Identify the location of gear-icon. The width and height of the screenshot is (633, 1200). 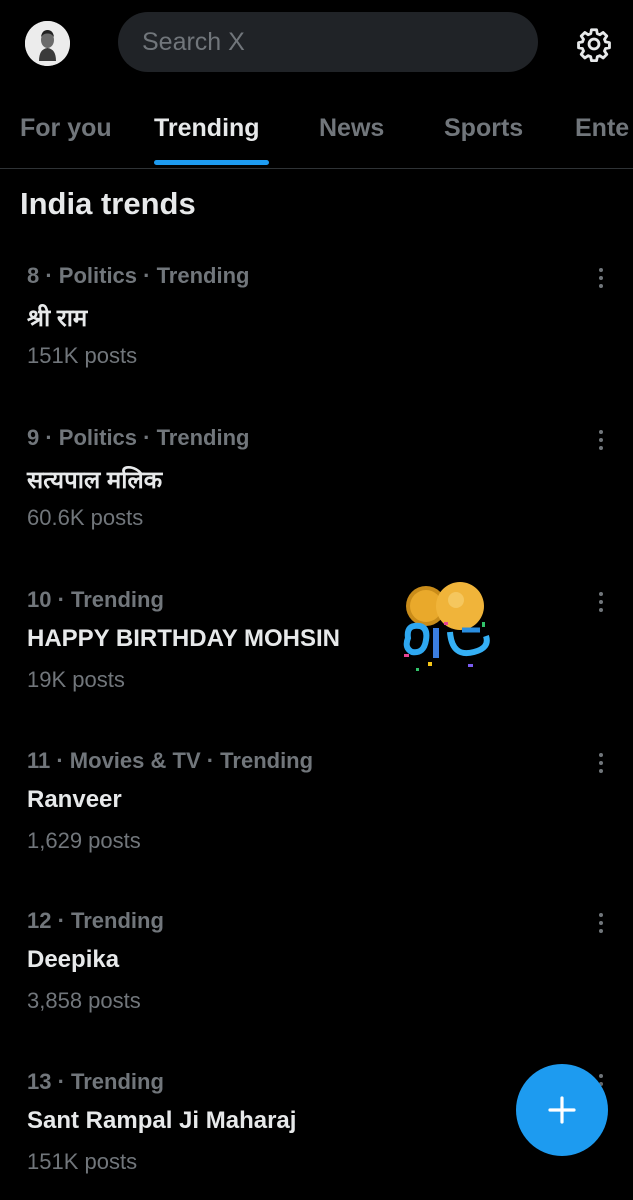
(594, 45).